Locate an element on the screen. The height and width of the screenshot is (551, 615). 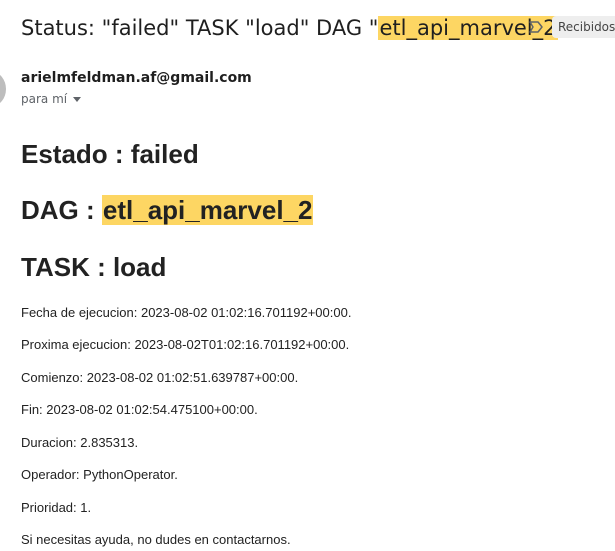
chevron-down-icon is located at coordinates (77, 99).